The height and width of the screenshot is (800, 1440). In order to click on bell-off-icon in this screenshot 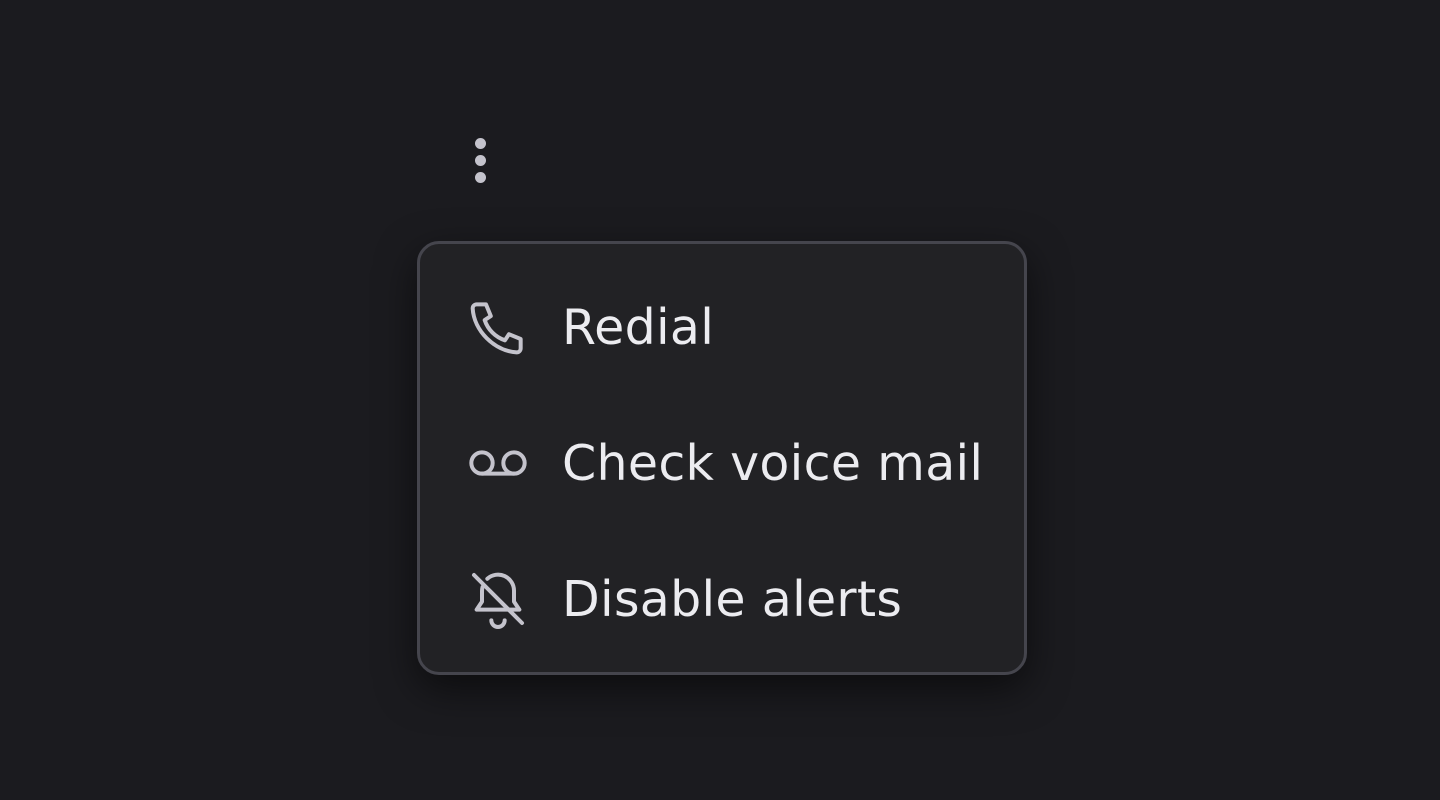, I will do `click(498, 599)`.